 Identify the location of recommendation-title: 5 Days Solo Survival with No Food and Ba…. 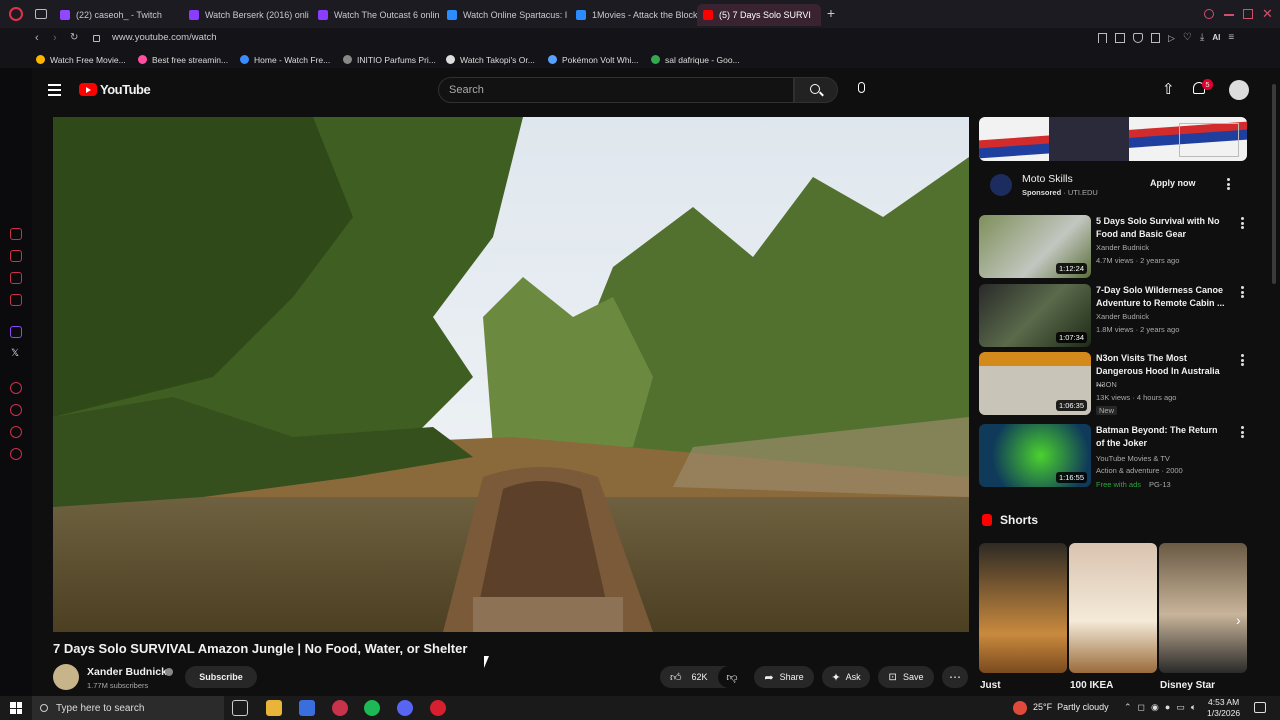
(1162, 227).